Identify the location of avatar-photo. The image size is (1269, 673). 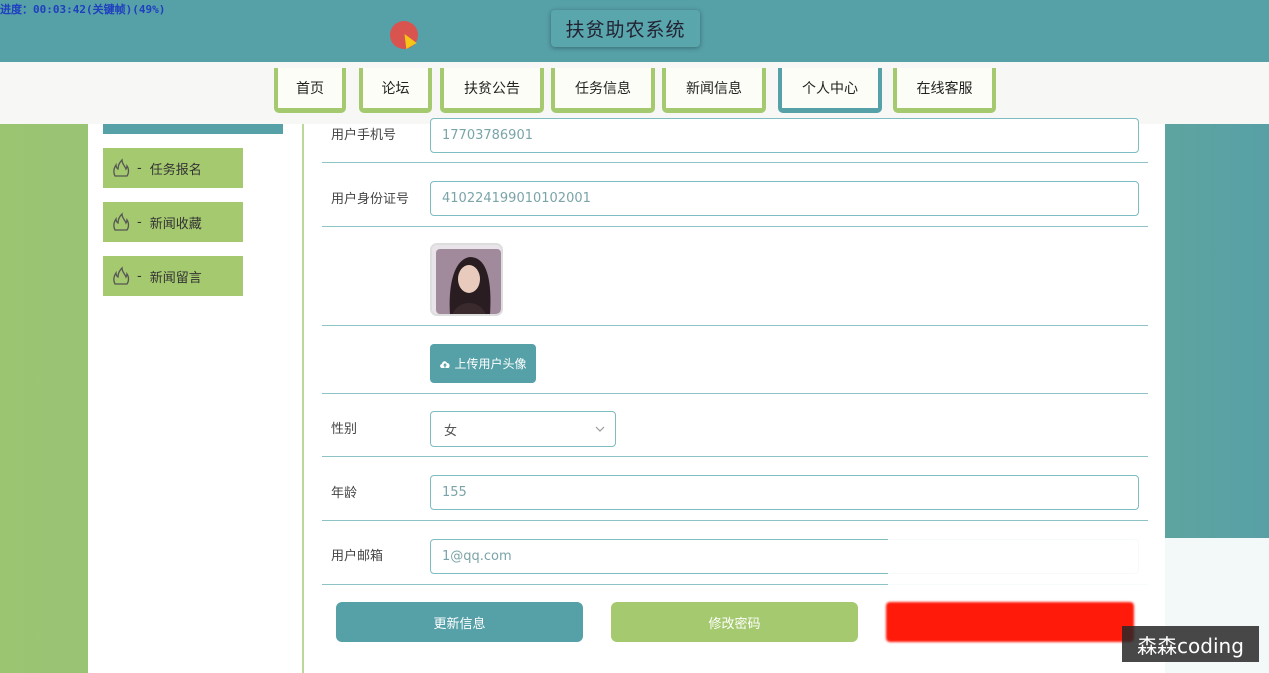
(466, 279).